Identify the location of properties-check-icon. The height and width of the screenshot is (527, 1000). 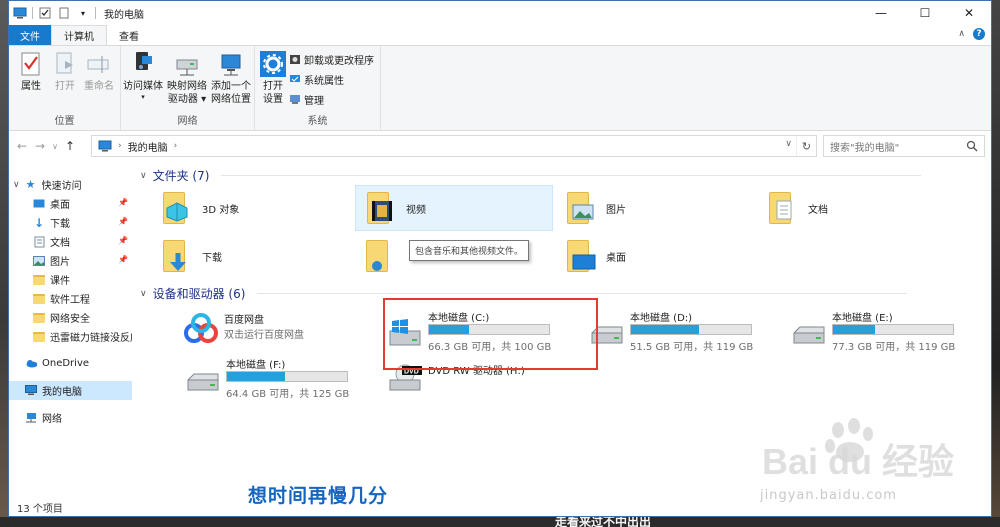
(45, 13).